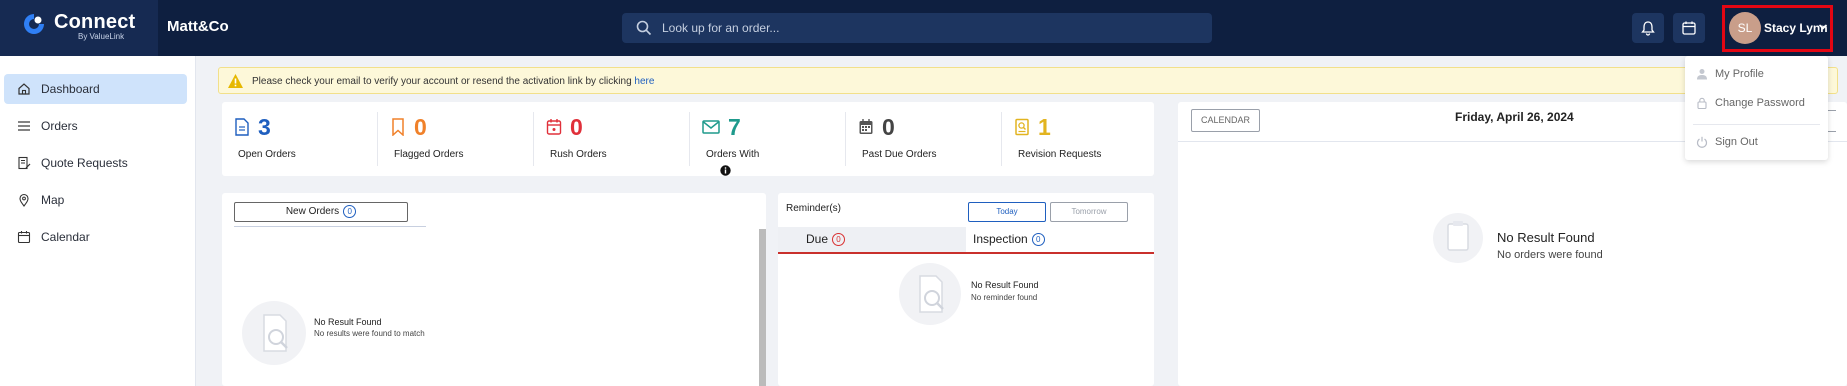 Image resolution: width=1847 pixels, height=386 pixels. I want to click on menu-item-my-profile: My Profile, so click(1756, 74).